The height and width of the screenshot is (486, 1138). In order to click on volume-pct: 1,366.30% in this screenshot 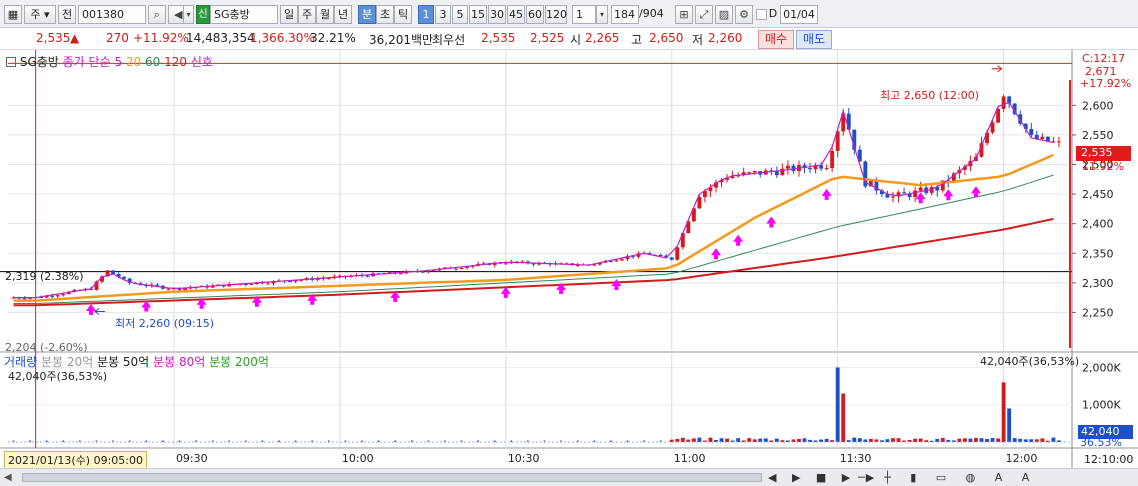, I will do `click(282, 38)`.